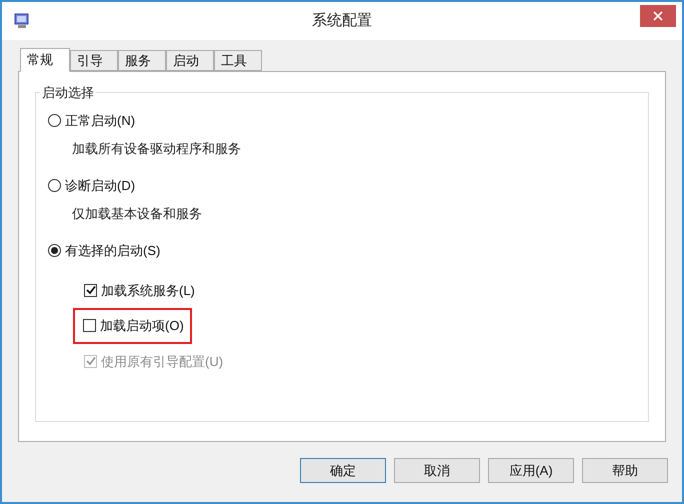  Describe the element at coordinates (112, 251) in the screenshot. I see `radio-label: 有选择的启动(S)` at that location.